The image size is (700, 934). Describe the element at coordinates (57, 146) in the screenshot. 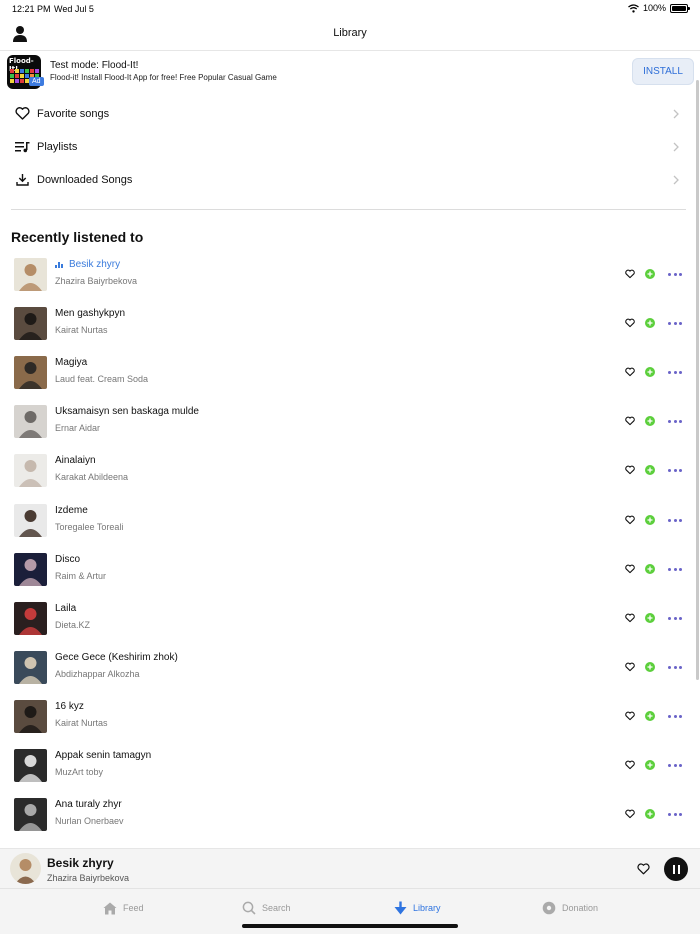

I see `menu-item-label: Playlists` at that location.